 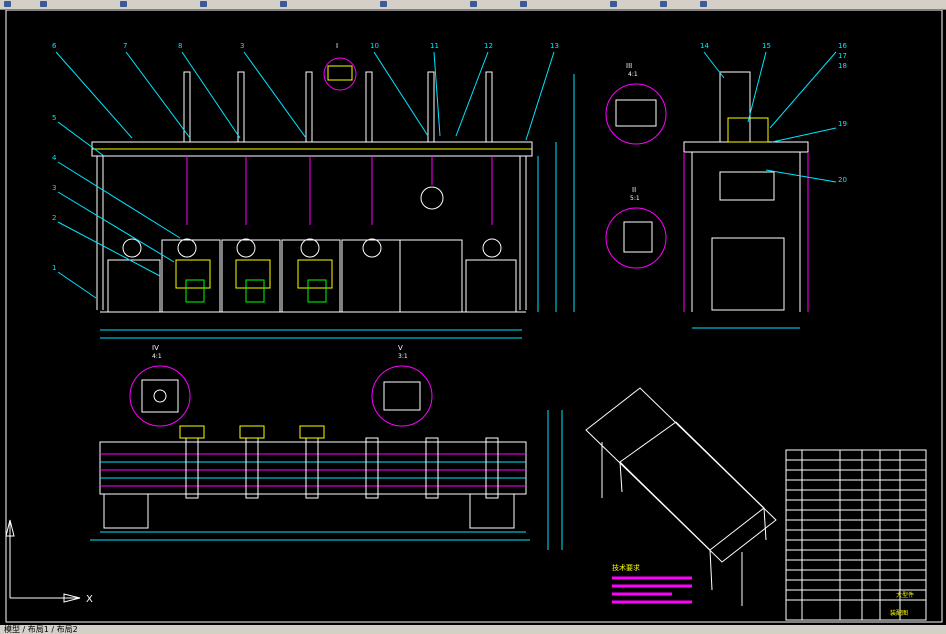 What do you see at coordinates (434, 46) in the screenshot?
I see `svg-text: 11` at bounding box center [434, 46].